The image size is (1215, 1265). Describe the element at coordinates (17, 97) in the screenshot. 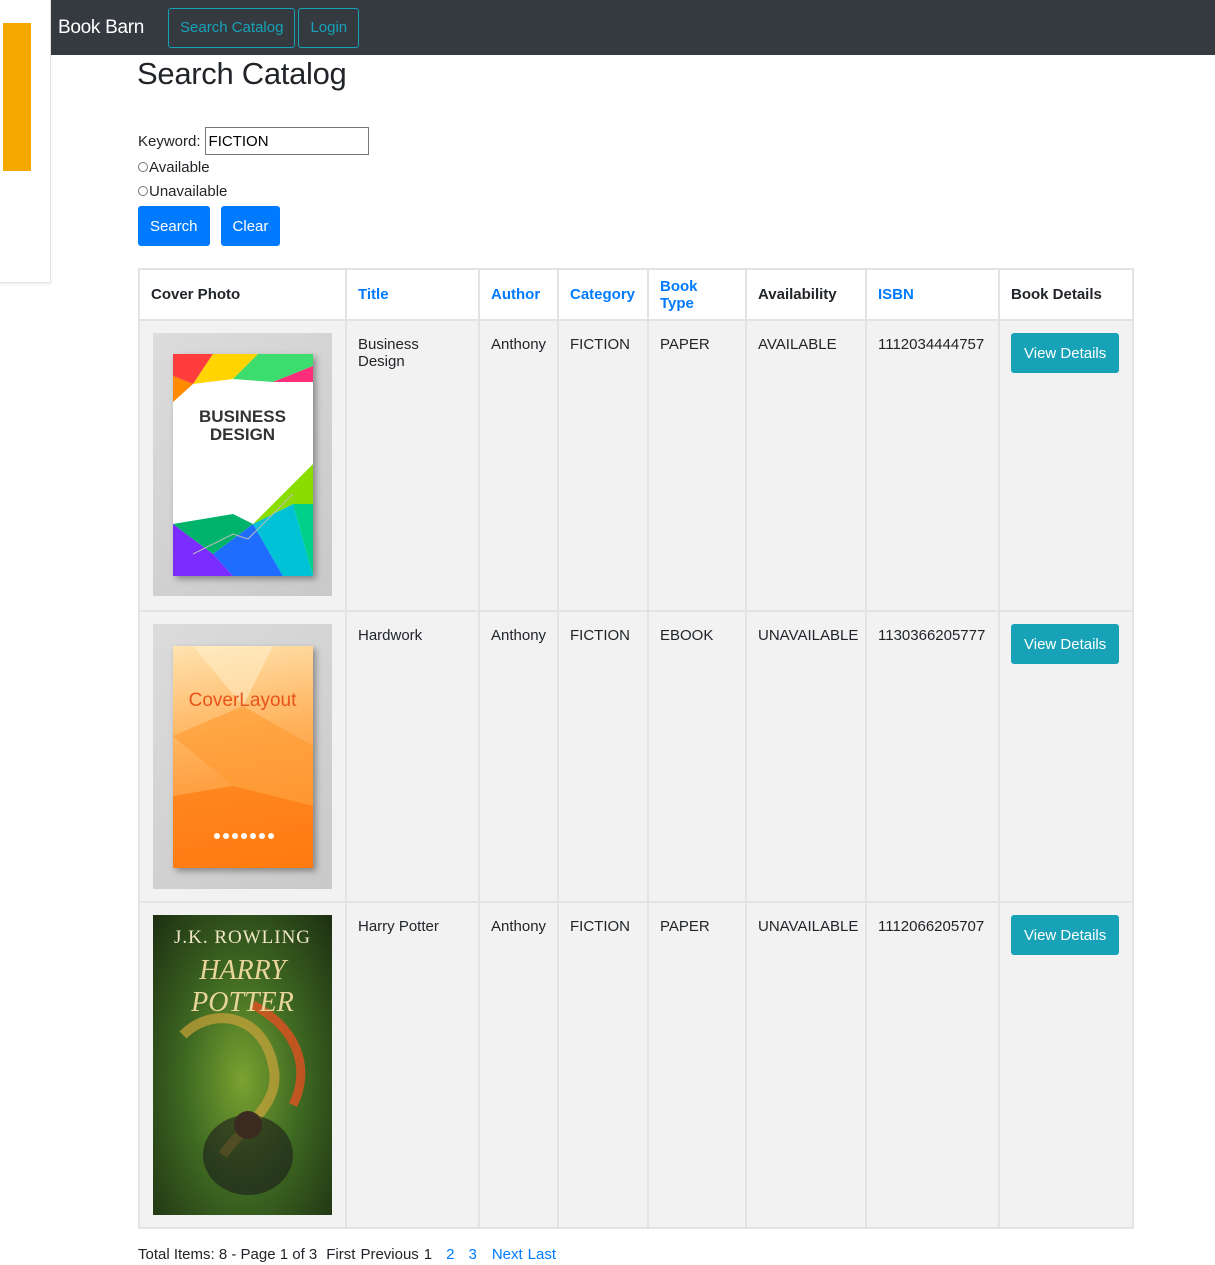

I see `accent-bar` at that location.